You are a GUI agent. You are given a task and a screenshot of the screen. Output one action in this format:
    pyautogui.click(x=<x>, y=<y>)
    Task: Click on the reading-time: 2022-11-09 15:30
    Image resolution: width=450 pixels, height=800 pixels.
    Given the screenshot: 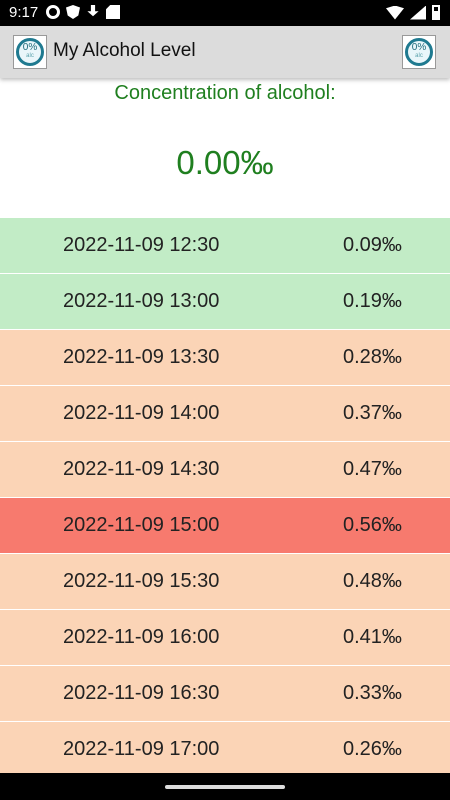 What is the action you would take?
    pyautogui.click(x=141, y=581)
    